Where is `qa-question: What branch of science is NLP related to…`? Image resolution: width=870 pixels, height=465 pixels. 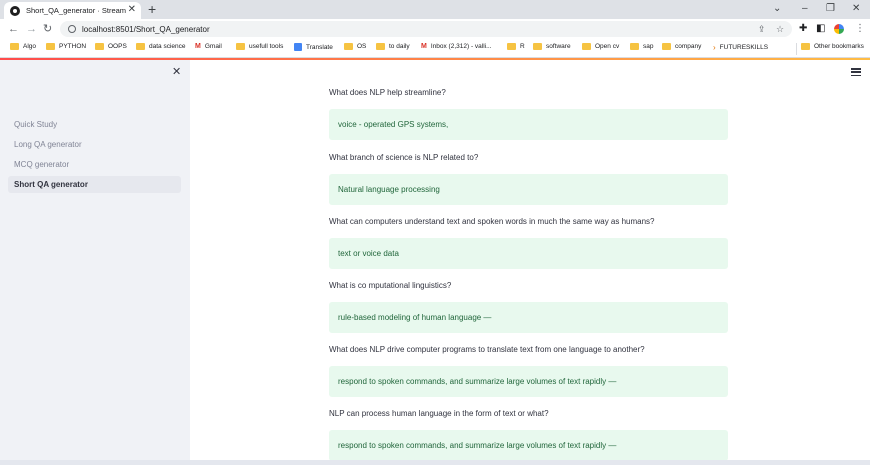 qa-question: What branch of science is NLP related to… is located at coordinates (404, 157).